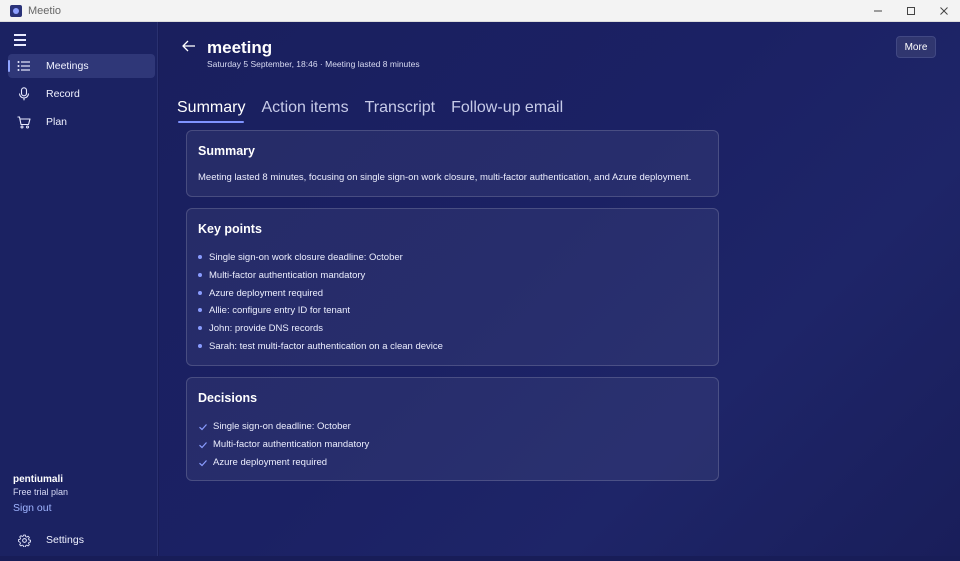  I want to click on close-icon, so click(943, 10).